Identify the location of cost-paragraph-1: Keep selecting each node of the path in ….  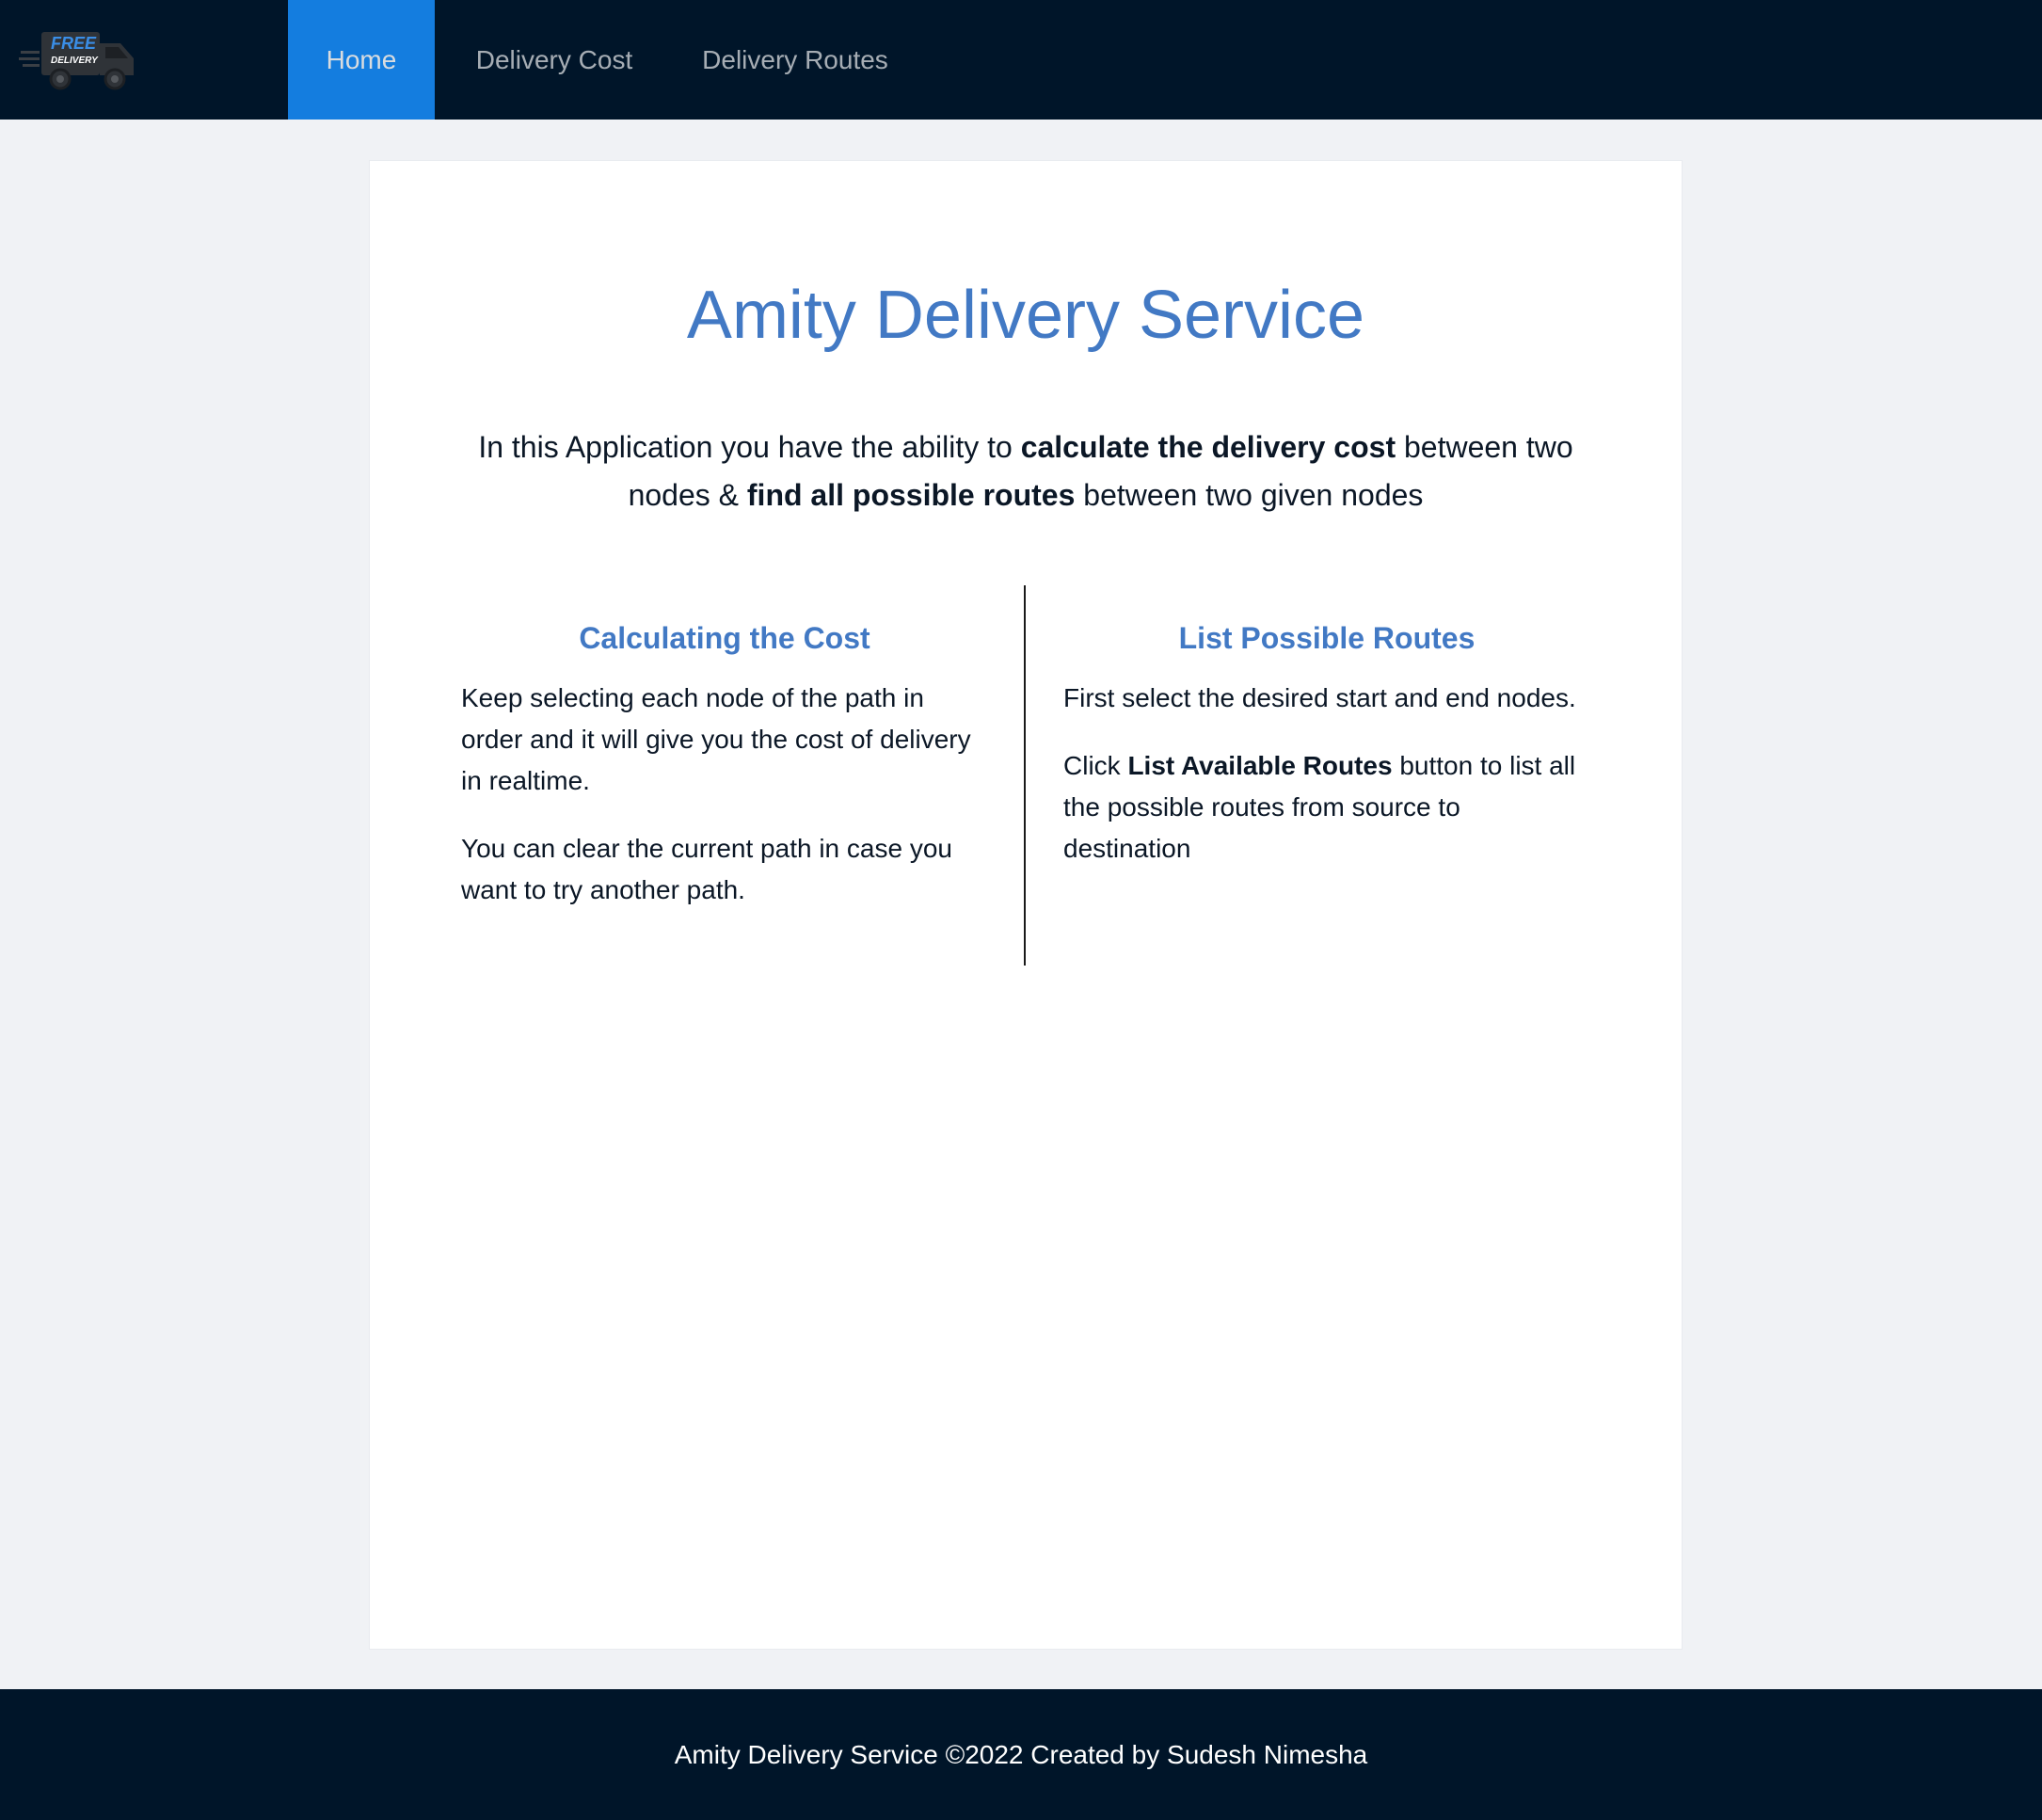
(716, 739).